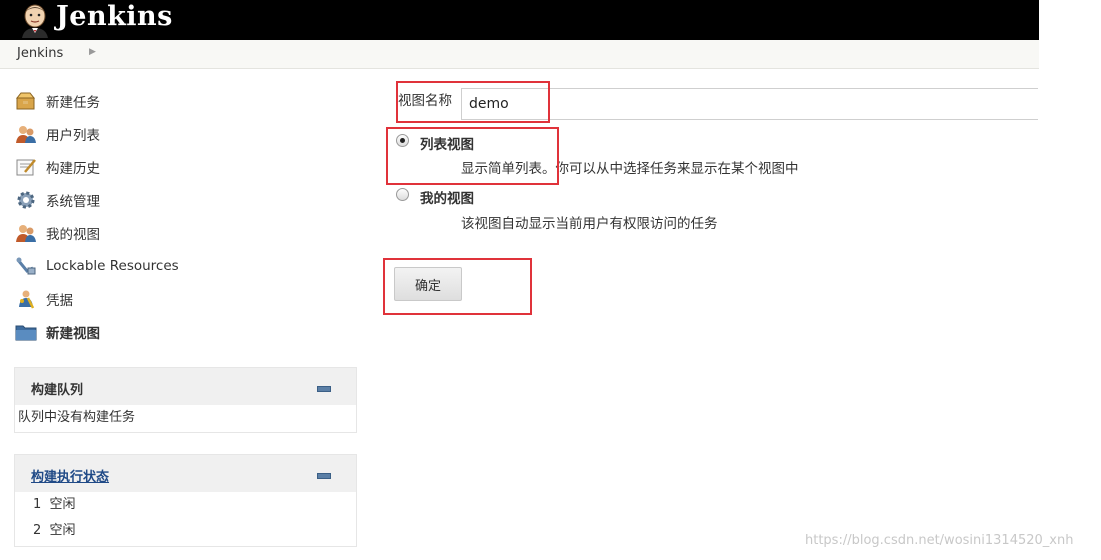 This screenshot has height=560, width=1101. I want to click on executor-row: 1 空闲, so click(185, 505).